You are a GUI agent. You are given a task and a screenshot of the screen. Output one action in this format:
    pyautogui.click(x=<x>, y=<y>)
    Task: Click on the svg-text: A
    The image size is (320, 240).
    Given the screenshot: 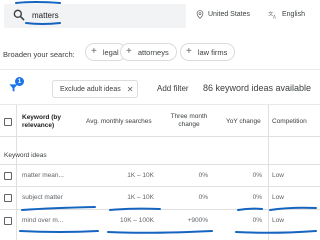 What is the action you would take?
    pyautogui.click(x=274, y=16)
    